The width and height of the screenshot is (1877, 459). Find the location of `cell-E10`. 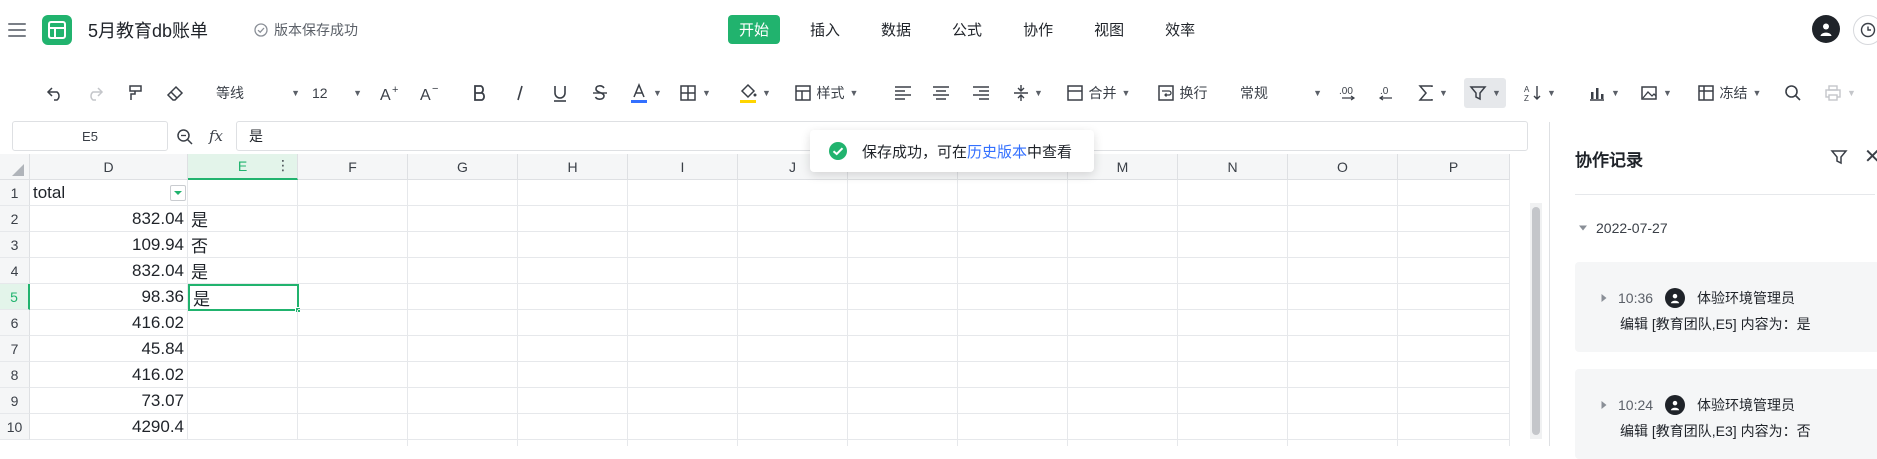

cell-E10 is located at coordinates (243, 427).